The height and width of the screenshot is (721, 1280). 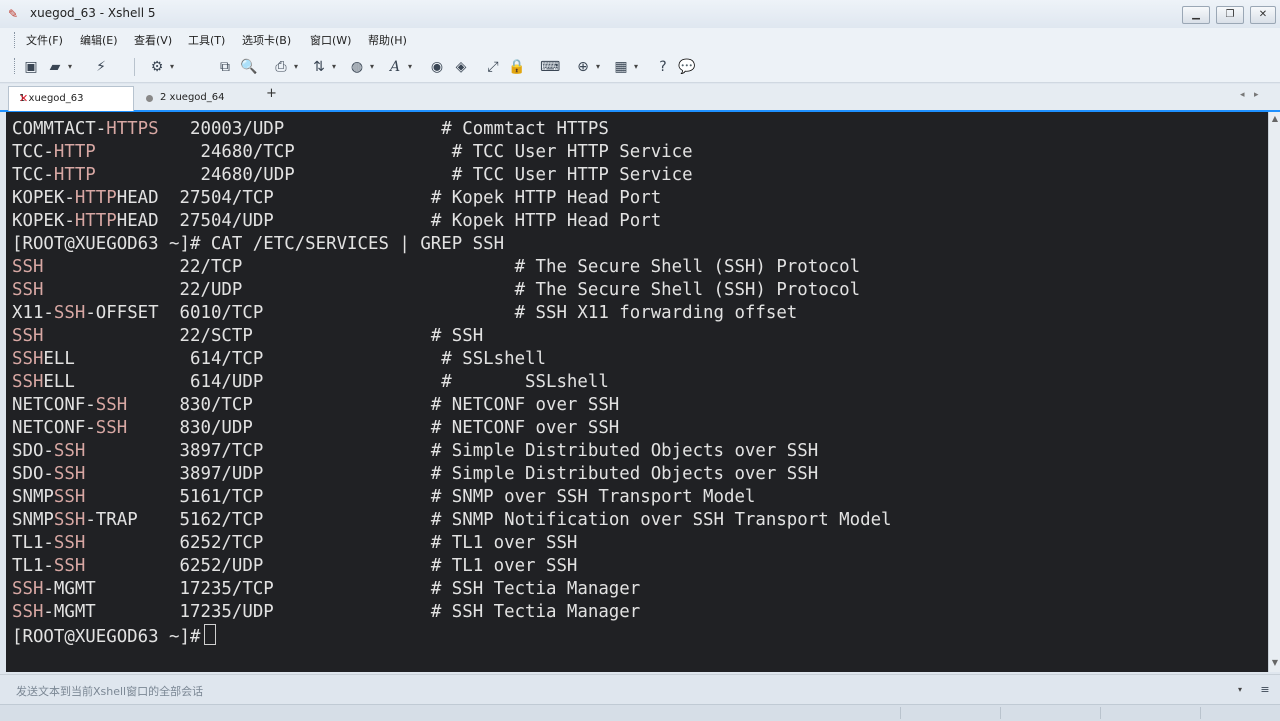 I want to click on toolbar-separator, so click(x=134, y=67).